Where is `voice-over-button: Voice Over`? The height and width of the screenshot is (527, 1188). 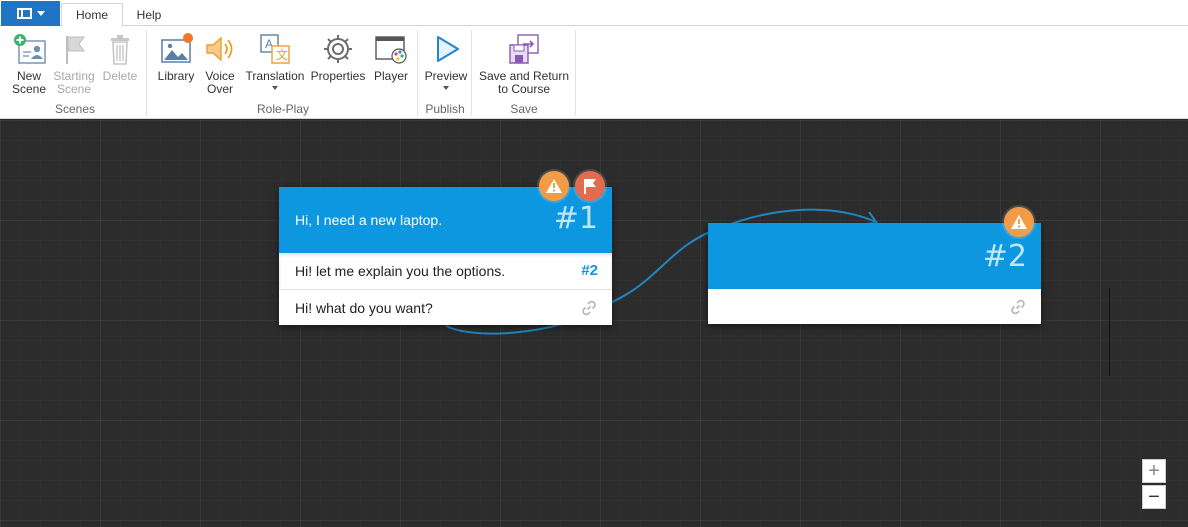
voice-over-button: Voice Over is located at coordinates (220, 63).